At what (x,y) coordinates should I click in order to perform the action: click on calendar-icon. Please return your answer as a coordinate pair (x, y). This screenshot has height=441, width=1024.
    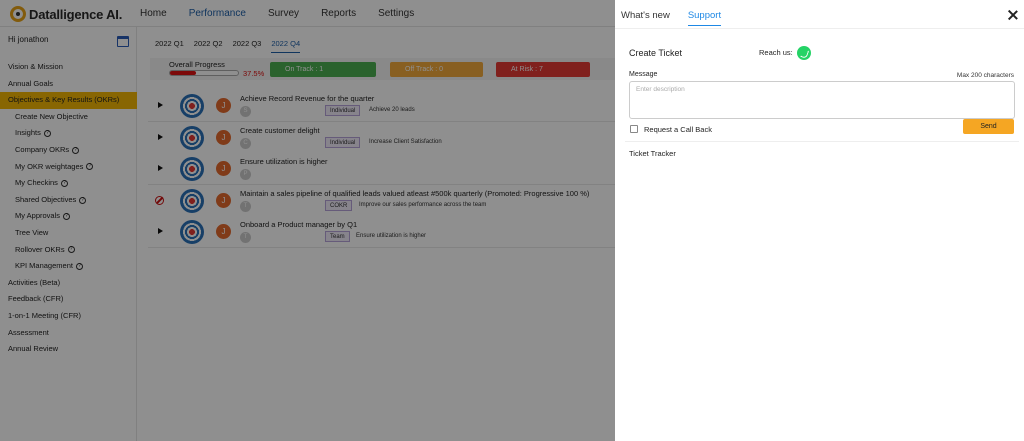
    Looking at the image, I should click on (123, 41).